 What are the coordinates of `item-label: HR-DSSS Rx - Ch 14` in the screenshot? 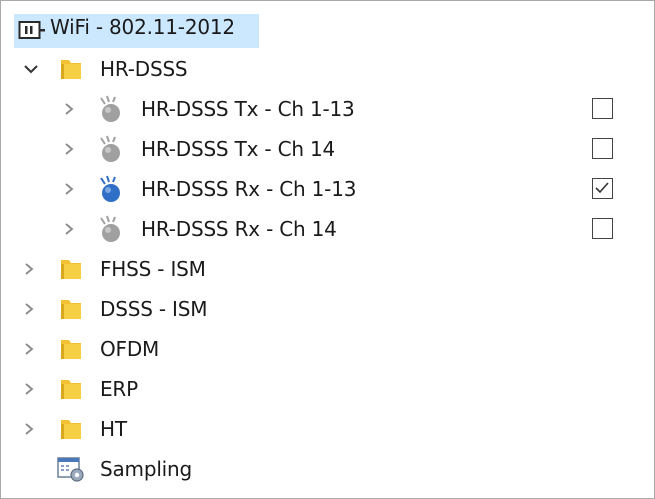 It's located at (239, 229).